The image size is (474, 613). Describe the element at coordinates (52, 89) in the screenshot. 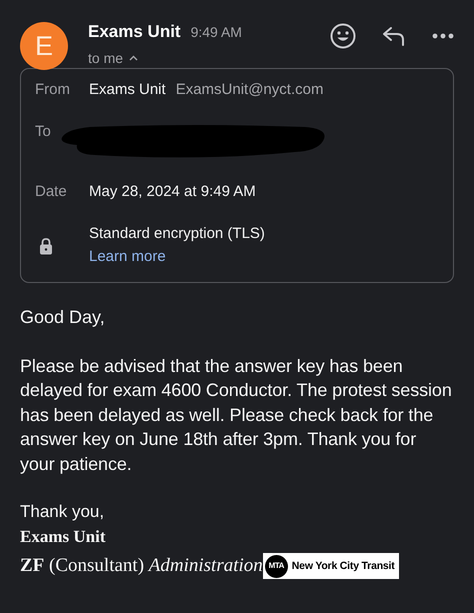

I see `field-label: From` at that location.